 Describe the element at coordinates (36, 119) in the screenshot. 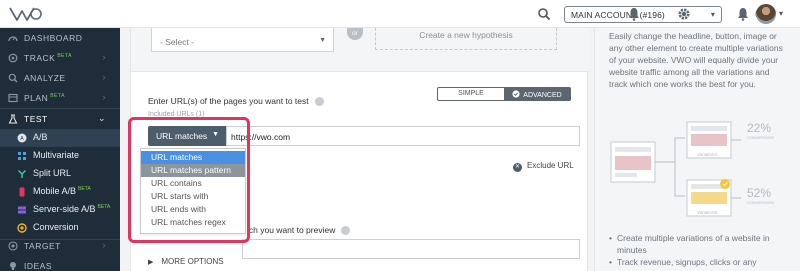

I see `sidebar-item-label: TEST` at that location.